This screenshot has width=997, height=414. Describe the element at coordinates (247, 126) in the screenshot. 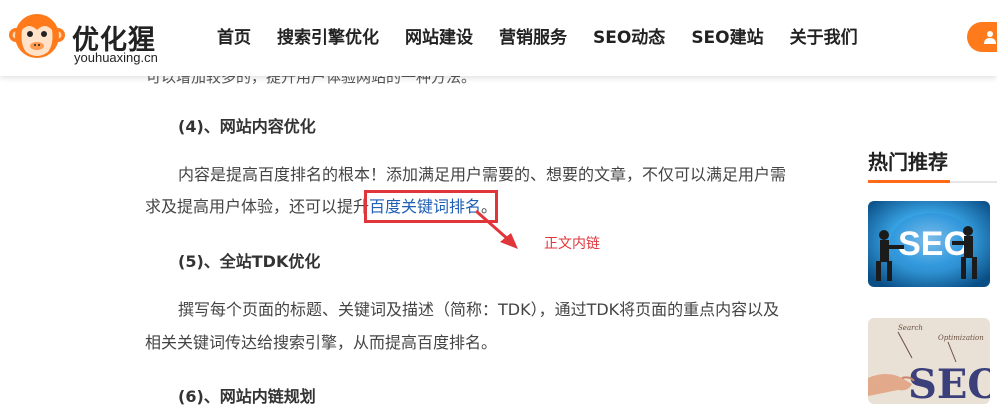

I see `section-heading-4: (4)、网站内容优化` at that location.